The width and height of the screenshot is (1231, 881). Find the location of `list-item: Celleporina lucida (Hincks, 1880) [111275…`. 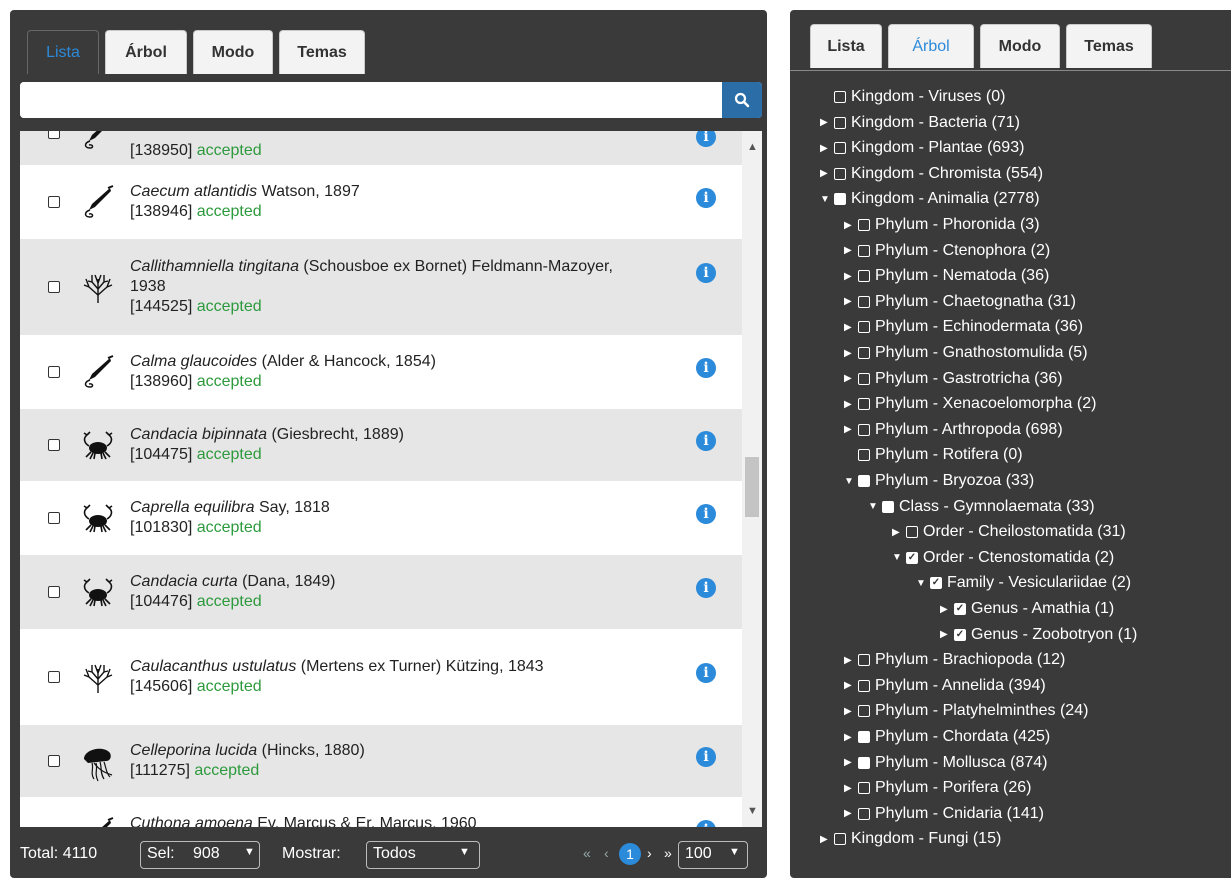

list-item: Celleporina lucida (Hincks, 1880) [111275… is located at coordinates (381, 761).